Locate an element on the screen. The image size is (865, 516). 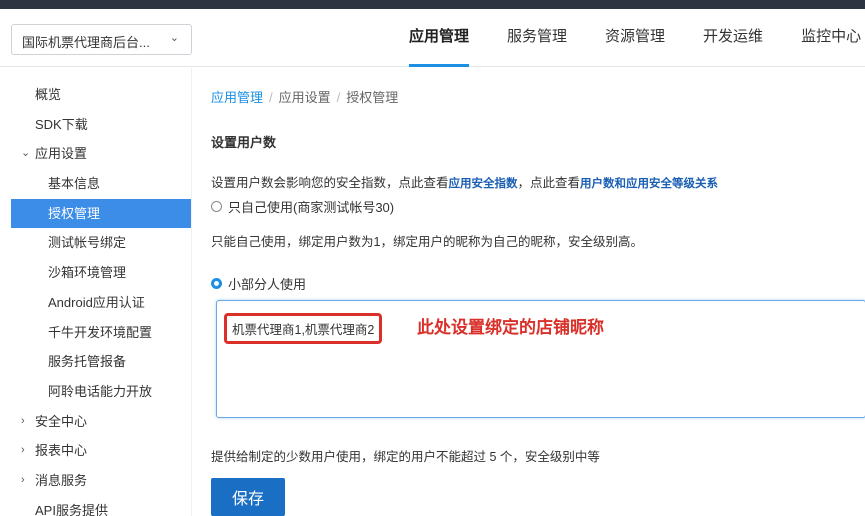
sidebar-item-label: 千牛开发环境配置 is located at coordinates (100, 332).